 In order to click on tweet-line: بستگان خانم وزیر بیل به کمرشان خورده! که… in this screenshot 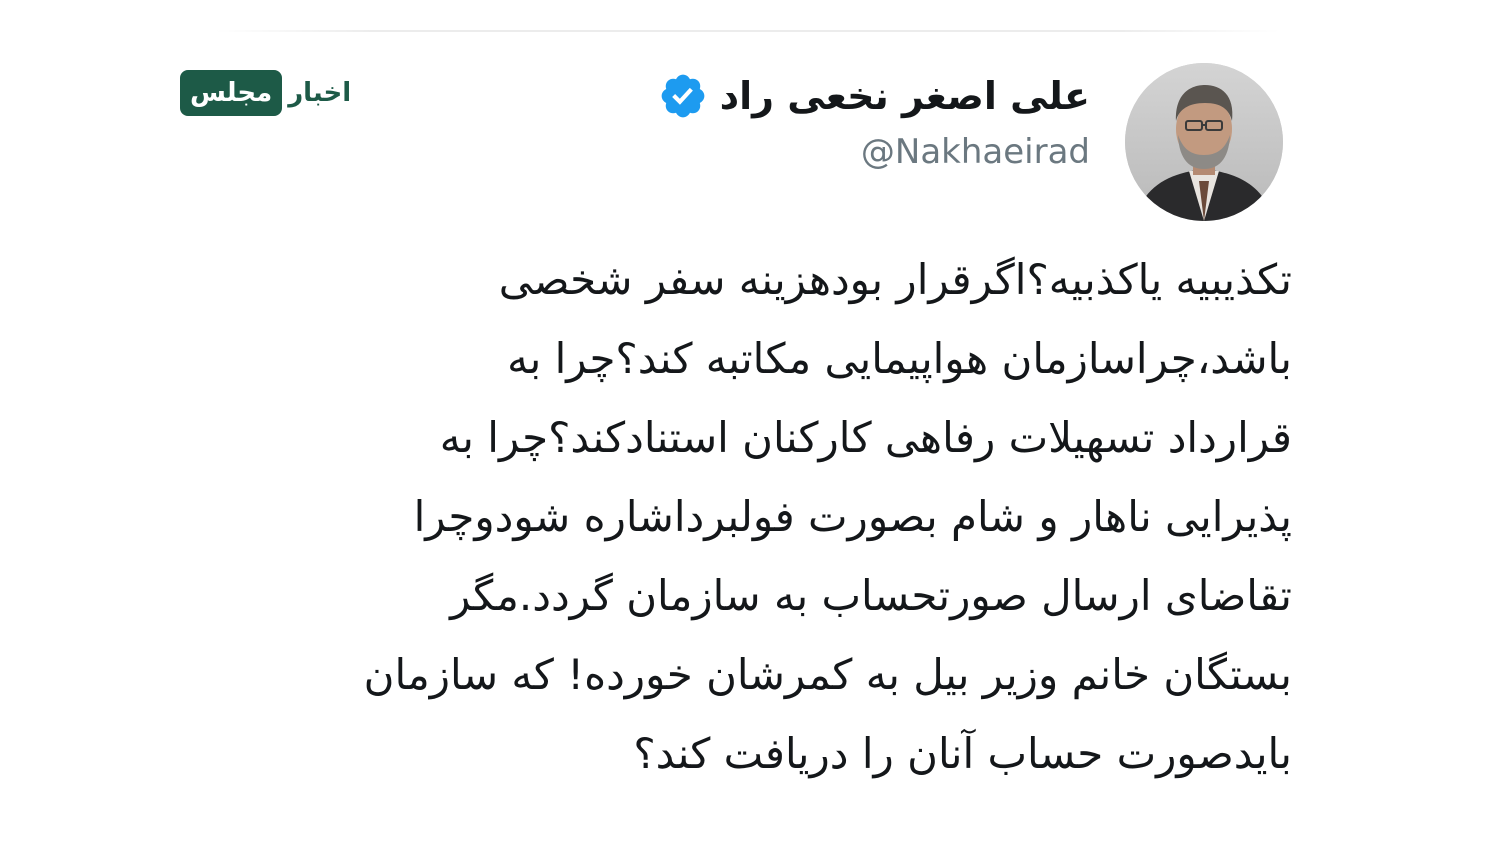, I will do `click(827, 674)`.